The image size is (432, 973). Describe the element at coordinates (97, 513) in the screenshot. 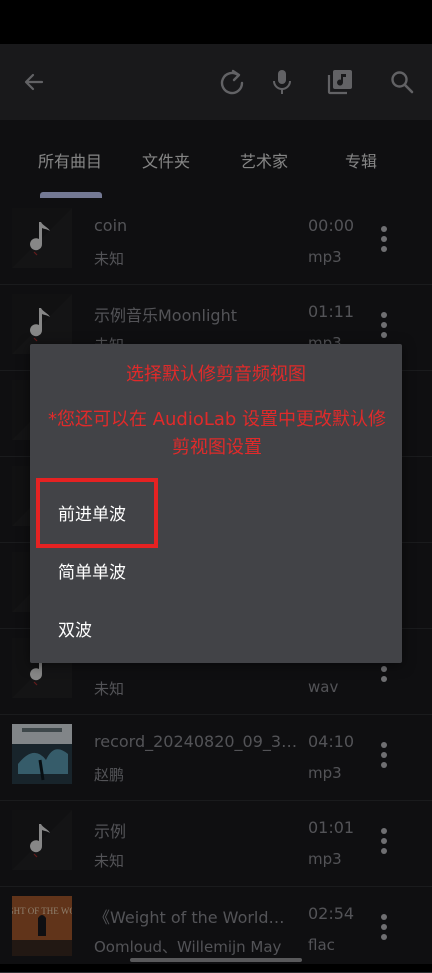

I see `highlight-box` at that location.